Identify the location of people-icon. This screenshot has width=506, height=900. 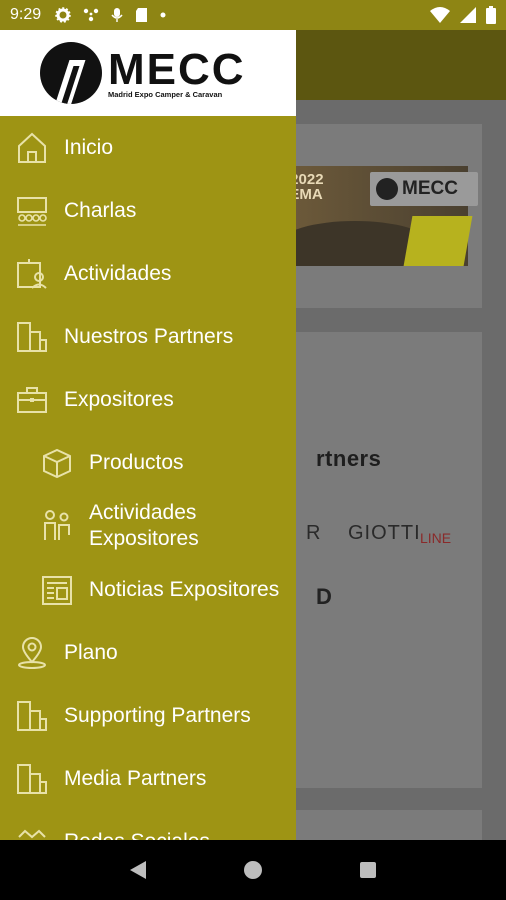
(57, 526).